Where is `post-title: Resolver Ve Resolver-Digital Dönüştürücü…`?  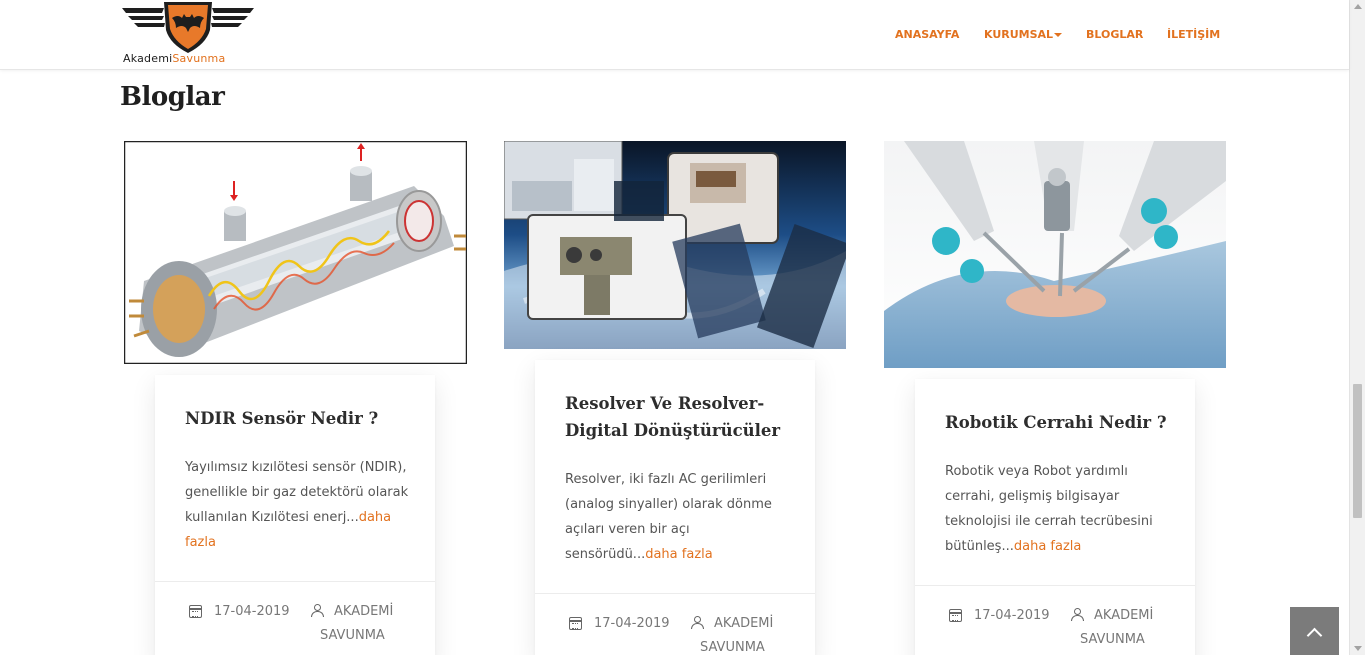
post-title: Resolver Ve Resolver-Digital Dönüştürücü… is located at coordinates (680, 417).